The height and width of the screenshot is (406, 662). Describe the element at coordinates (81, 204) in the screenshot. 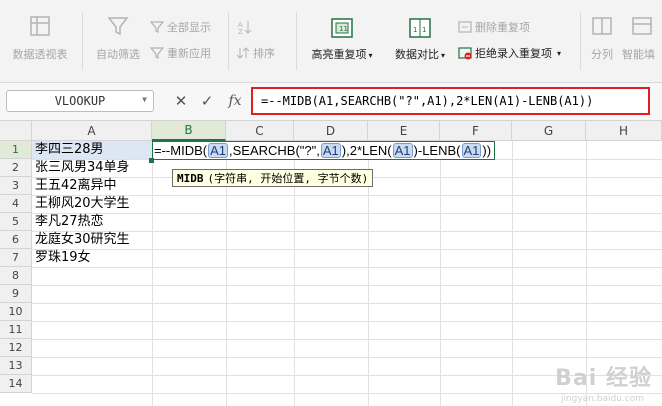

I see `cell-a4: 王柳风20大学生` at that location.